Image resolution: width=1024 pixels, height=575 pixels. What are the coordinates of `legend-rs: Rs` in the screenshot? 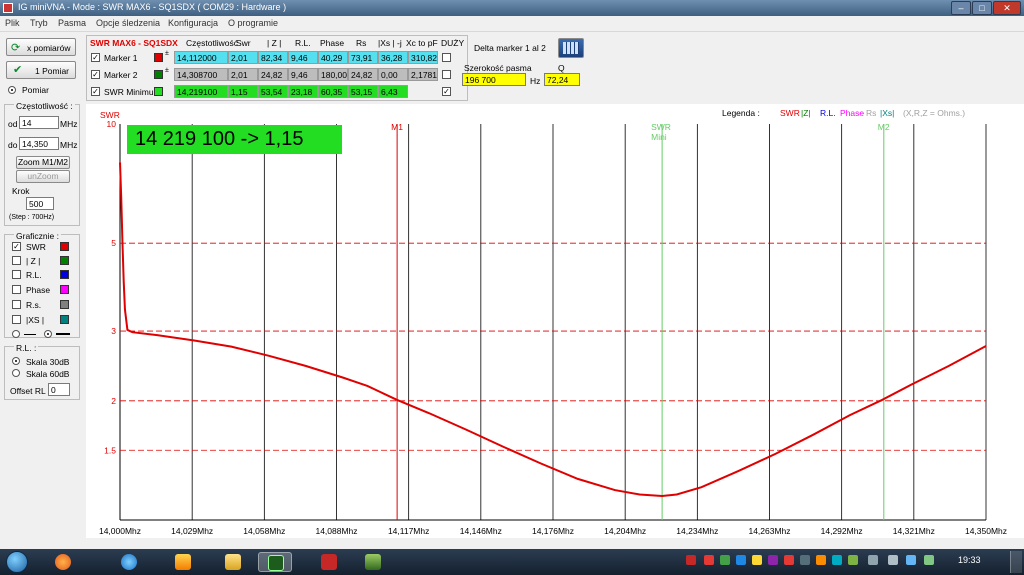 It's located at (871, 113).